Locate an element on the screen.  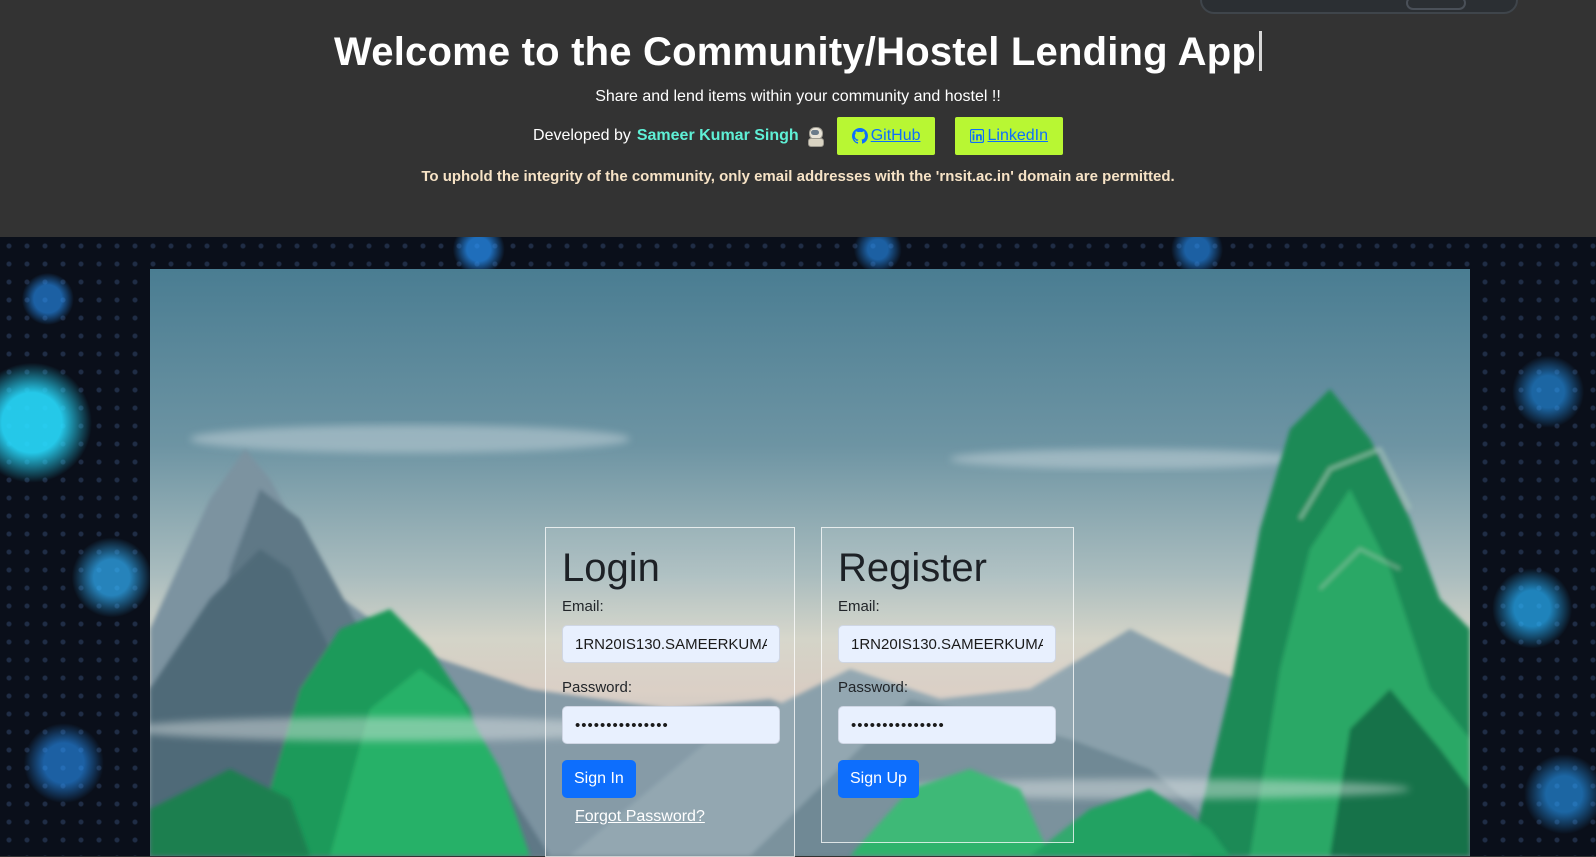
github-icon is located at coordinates (859, 136).